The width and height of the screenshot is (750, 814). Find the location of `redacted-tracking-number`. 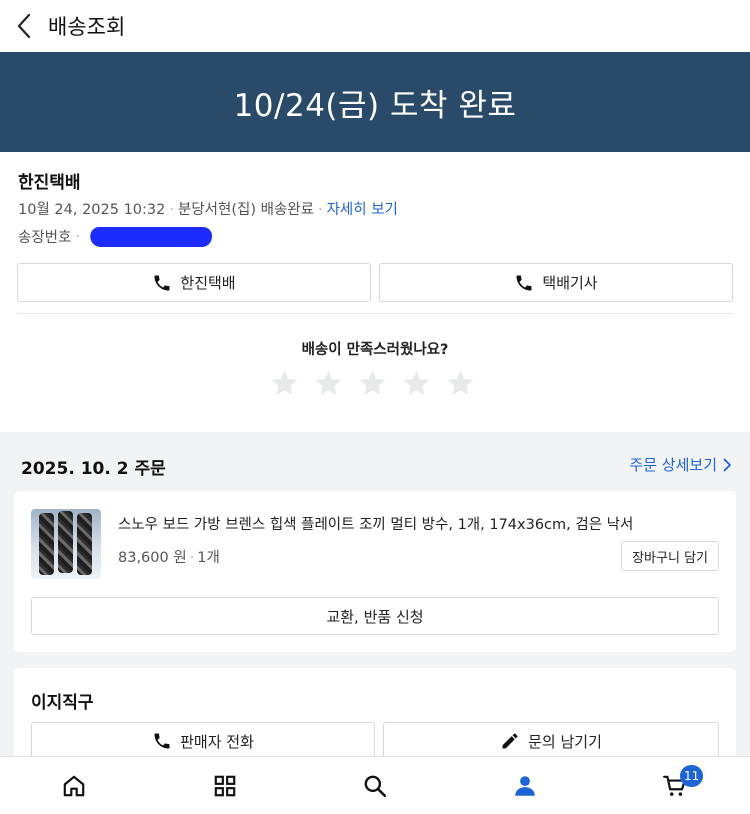

redacted-tracking-number is located at coordinates (151, 236).